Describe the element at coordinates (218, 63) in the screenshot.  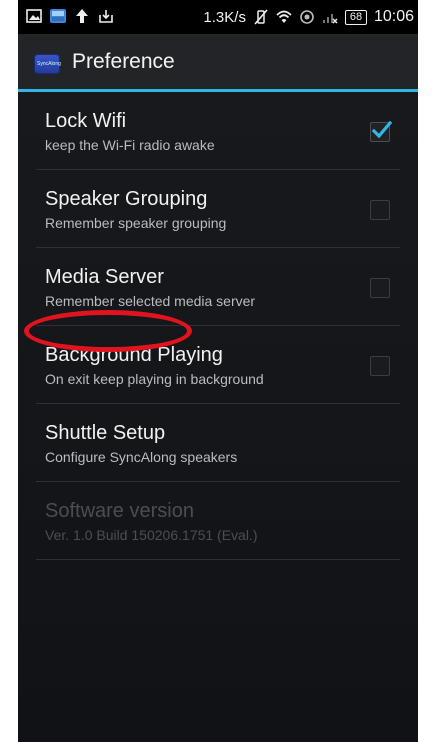
I see `action-bar: SyncAlong Preference` at that location.